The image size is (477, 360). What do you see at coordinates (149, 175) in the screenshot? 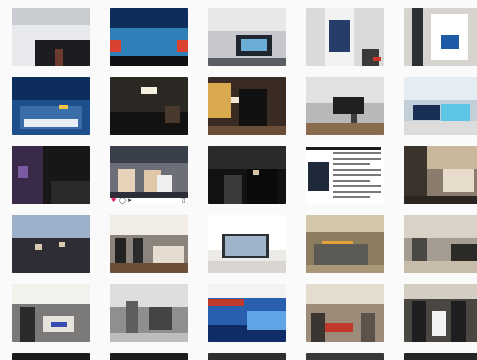
I see `photo-tile: ♥ ◯ ➤ ▯` at bounding box center [149, 175].